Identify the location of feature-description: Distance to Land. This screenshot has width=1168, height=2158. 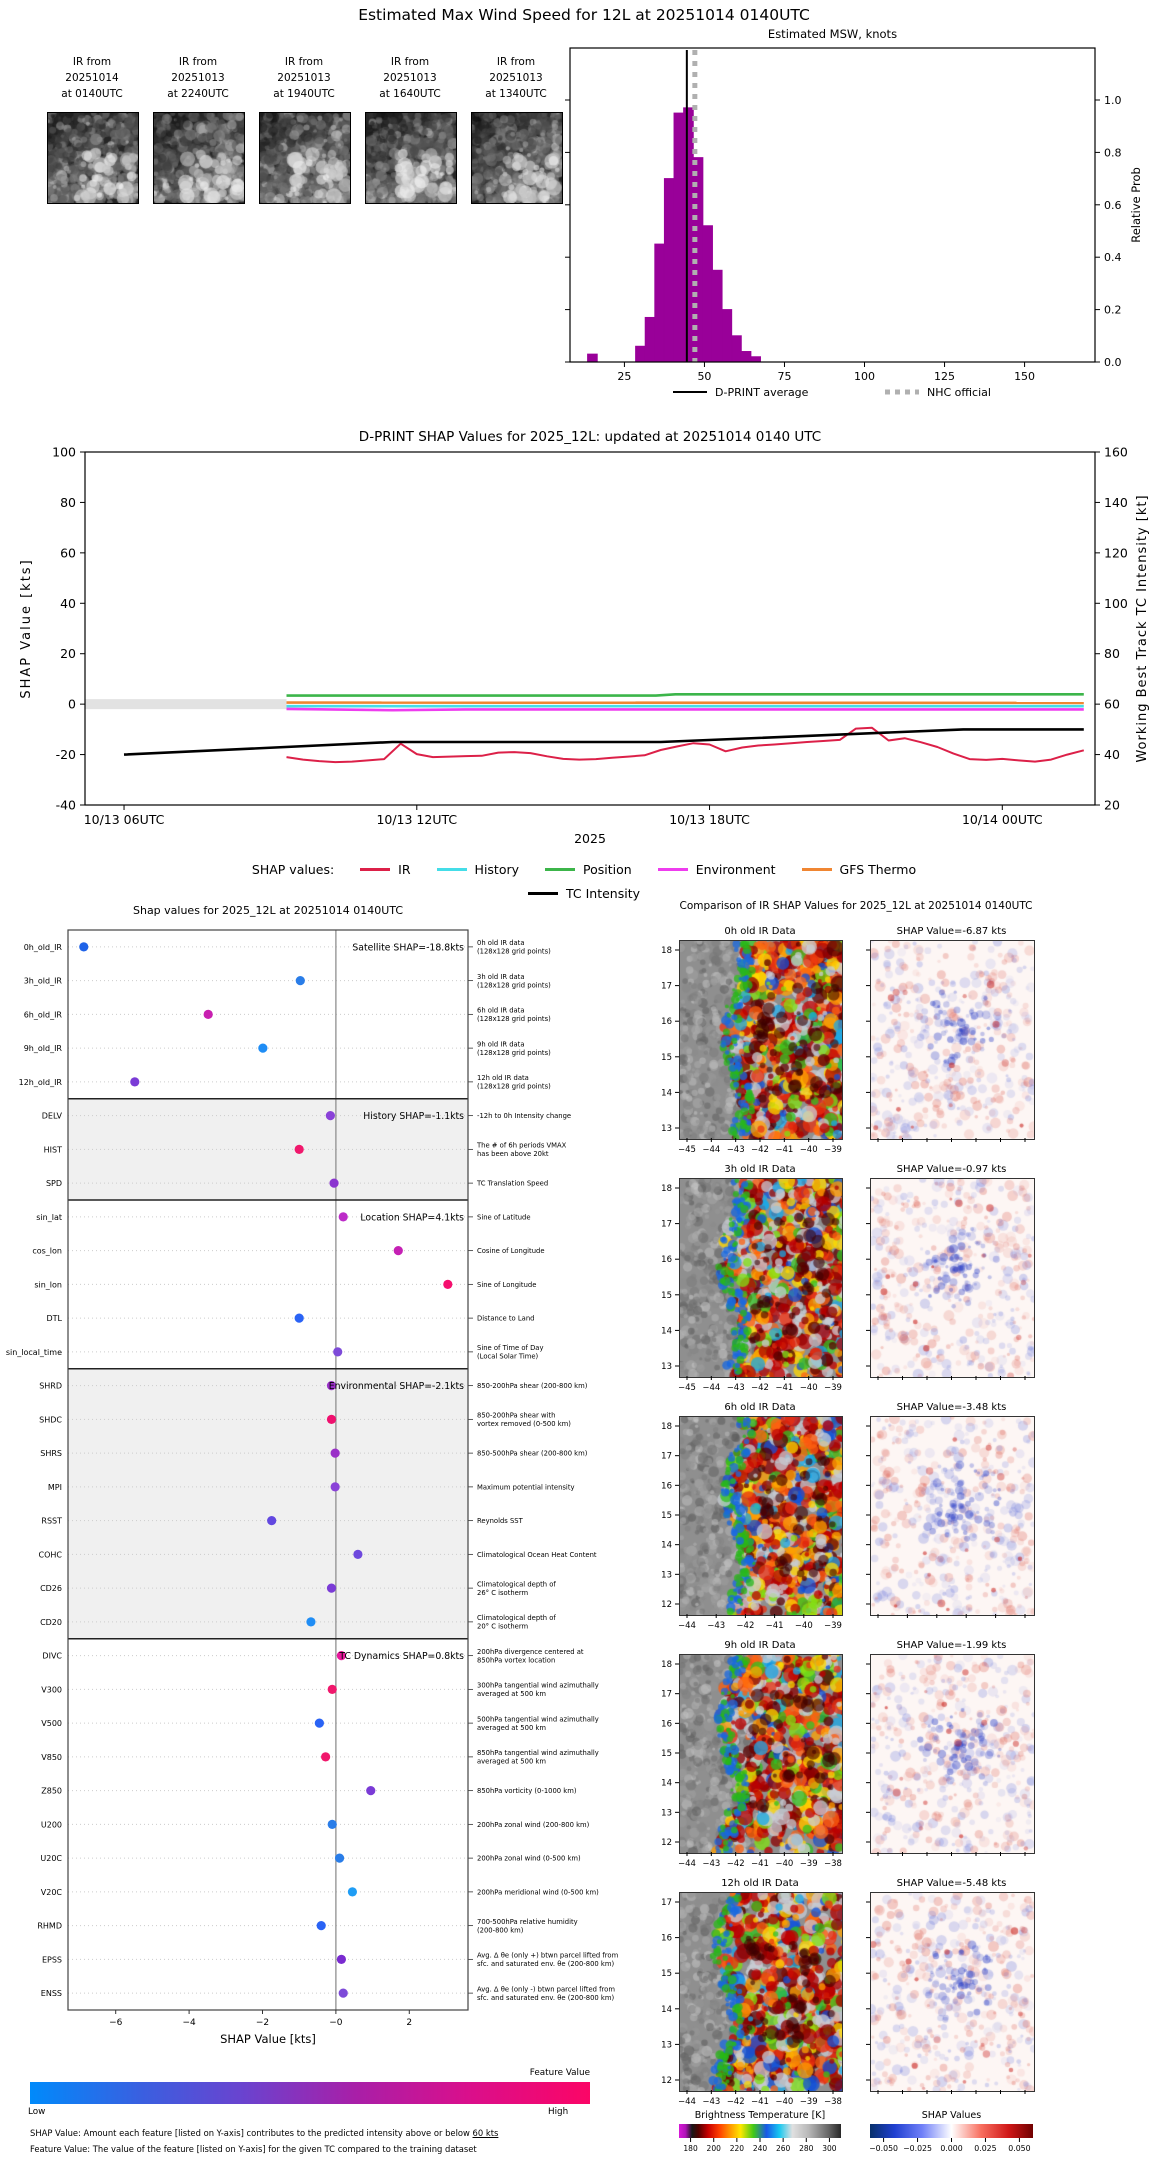
(505, 1319).